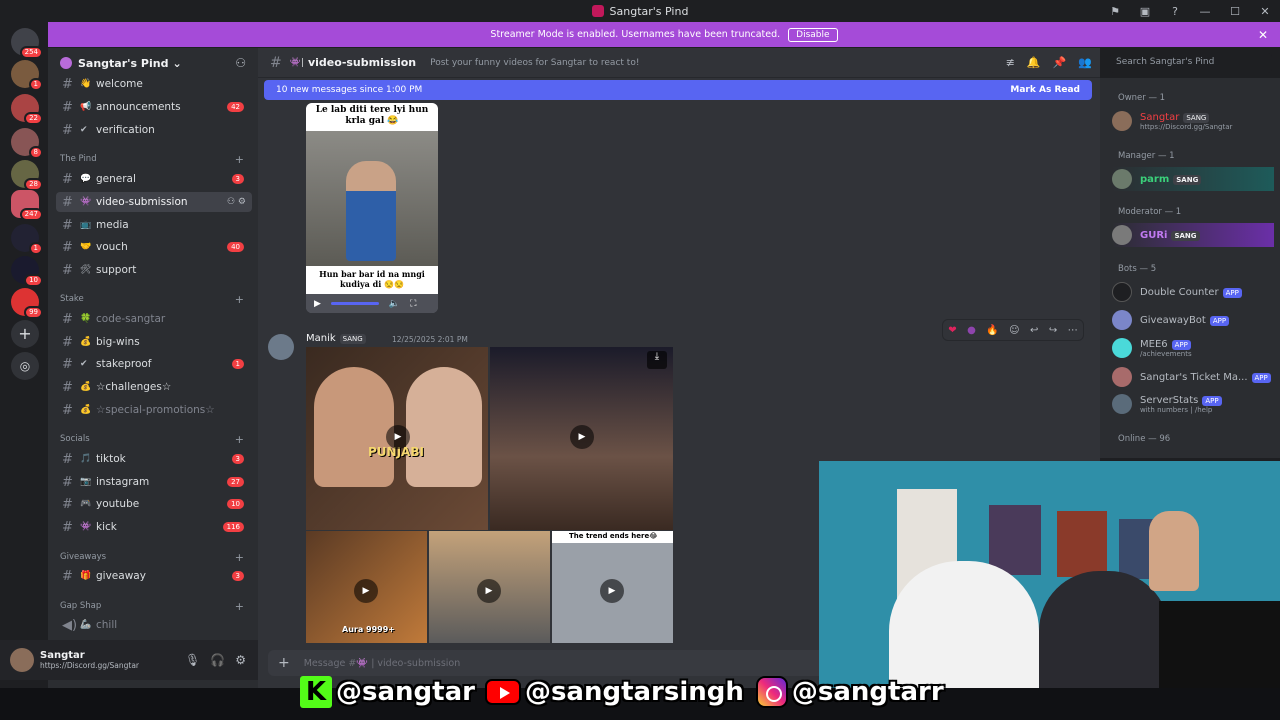 The height and width of the screenshot is (720, 1280). What do you see at coordinates (1205, 11) in the screenshot?
I see `minimize-button: —` at bounding box center [1205, 11].